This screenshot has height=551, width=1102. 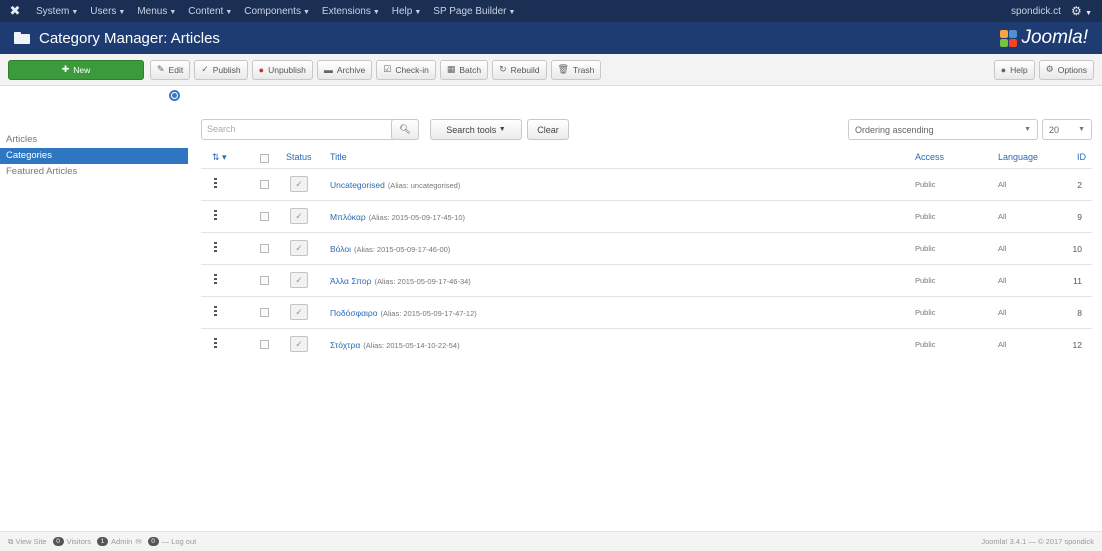 What do you see at coordinates (1067, 129) in the screenshot?
I see `list-limit-select: 20 ▼` at bounding box center [1067, 129].